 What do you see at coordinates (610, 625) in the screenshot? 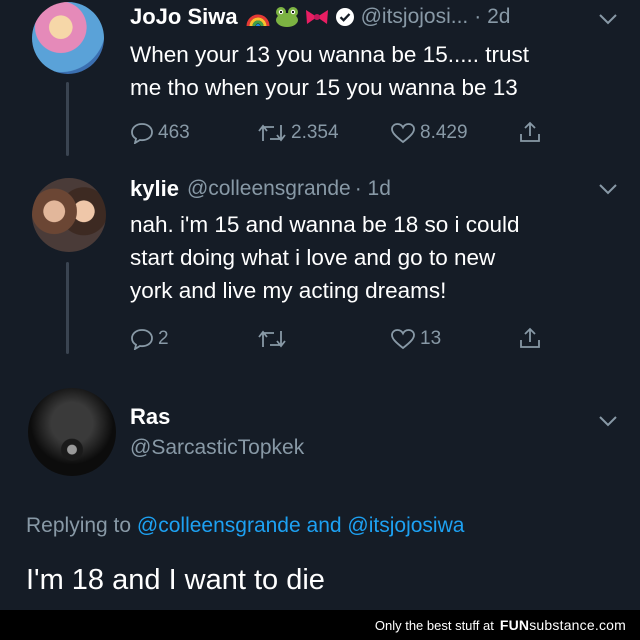
I see `brand-tld: .com` at bounding box center [610, 625].